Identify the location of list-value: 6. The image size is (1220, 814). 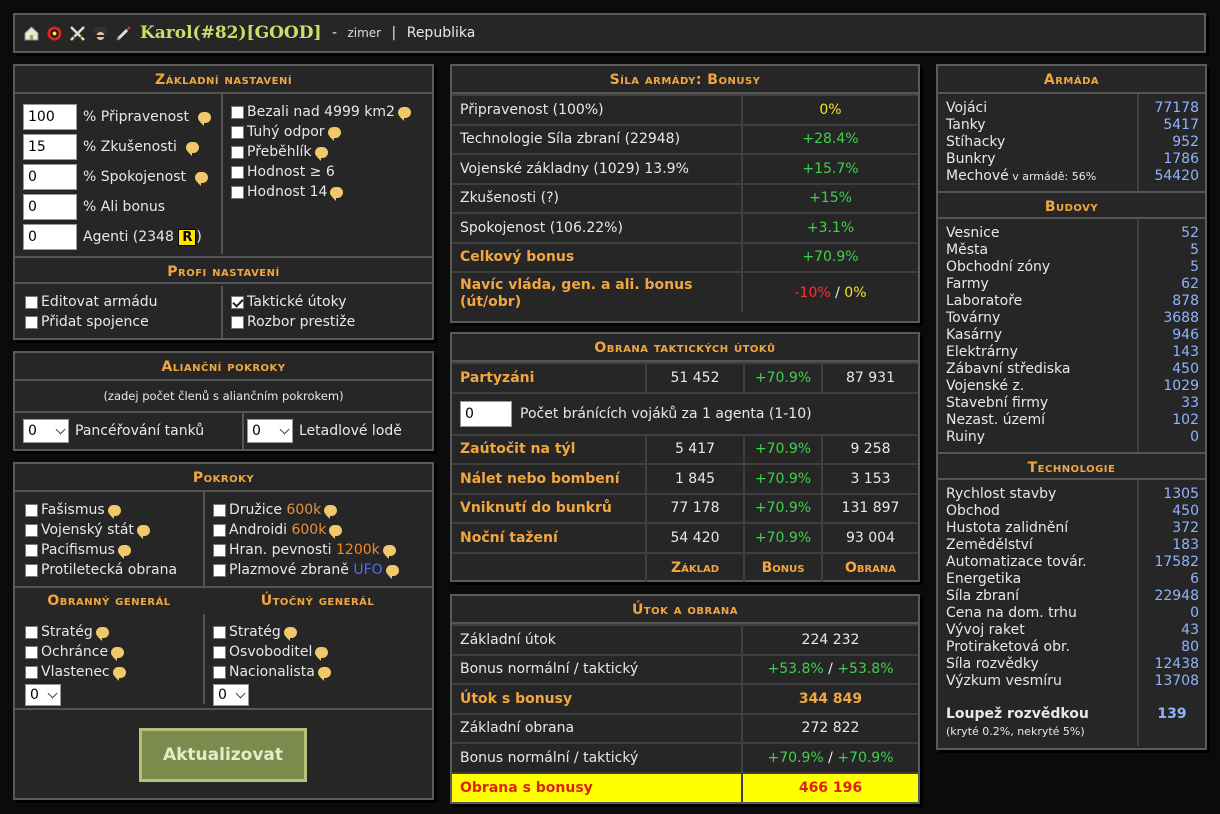
(1194, 579).